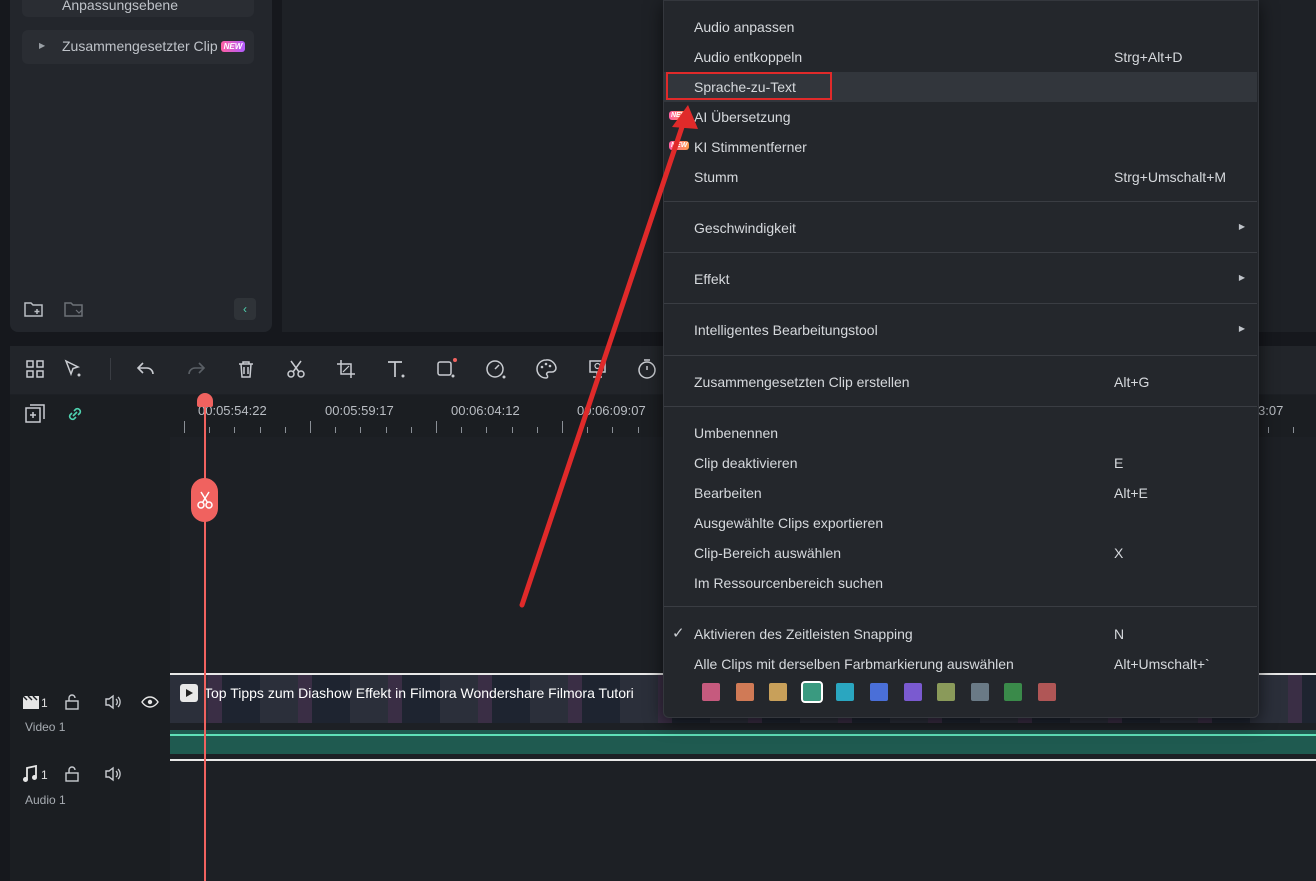 The width and height of the screenshot is (1316, 881). What do you see at coordinates (789, 583) in the screenshot?
I see `menu-item-label: Im Ressourcenbereich suchen` at bounding box center [789, 583].